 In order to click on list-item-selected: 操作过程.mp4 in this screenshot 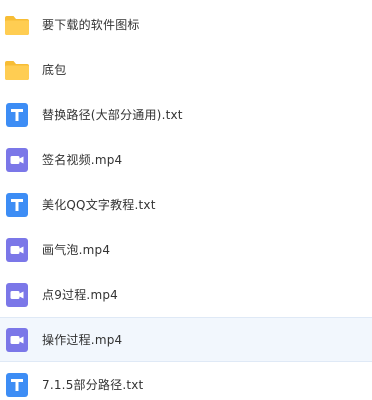, I will do `click(186, 339)`.